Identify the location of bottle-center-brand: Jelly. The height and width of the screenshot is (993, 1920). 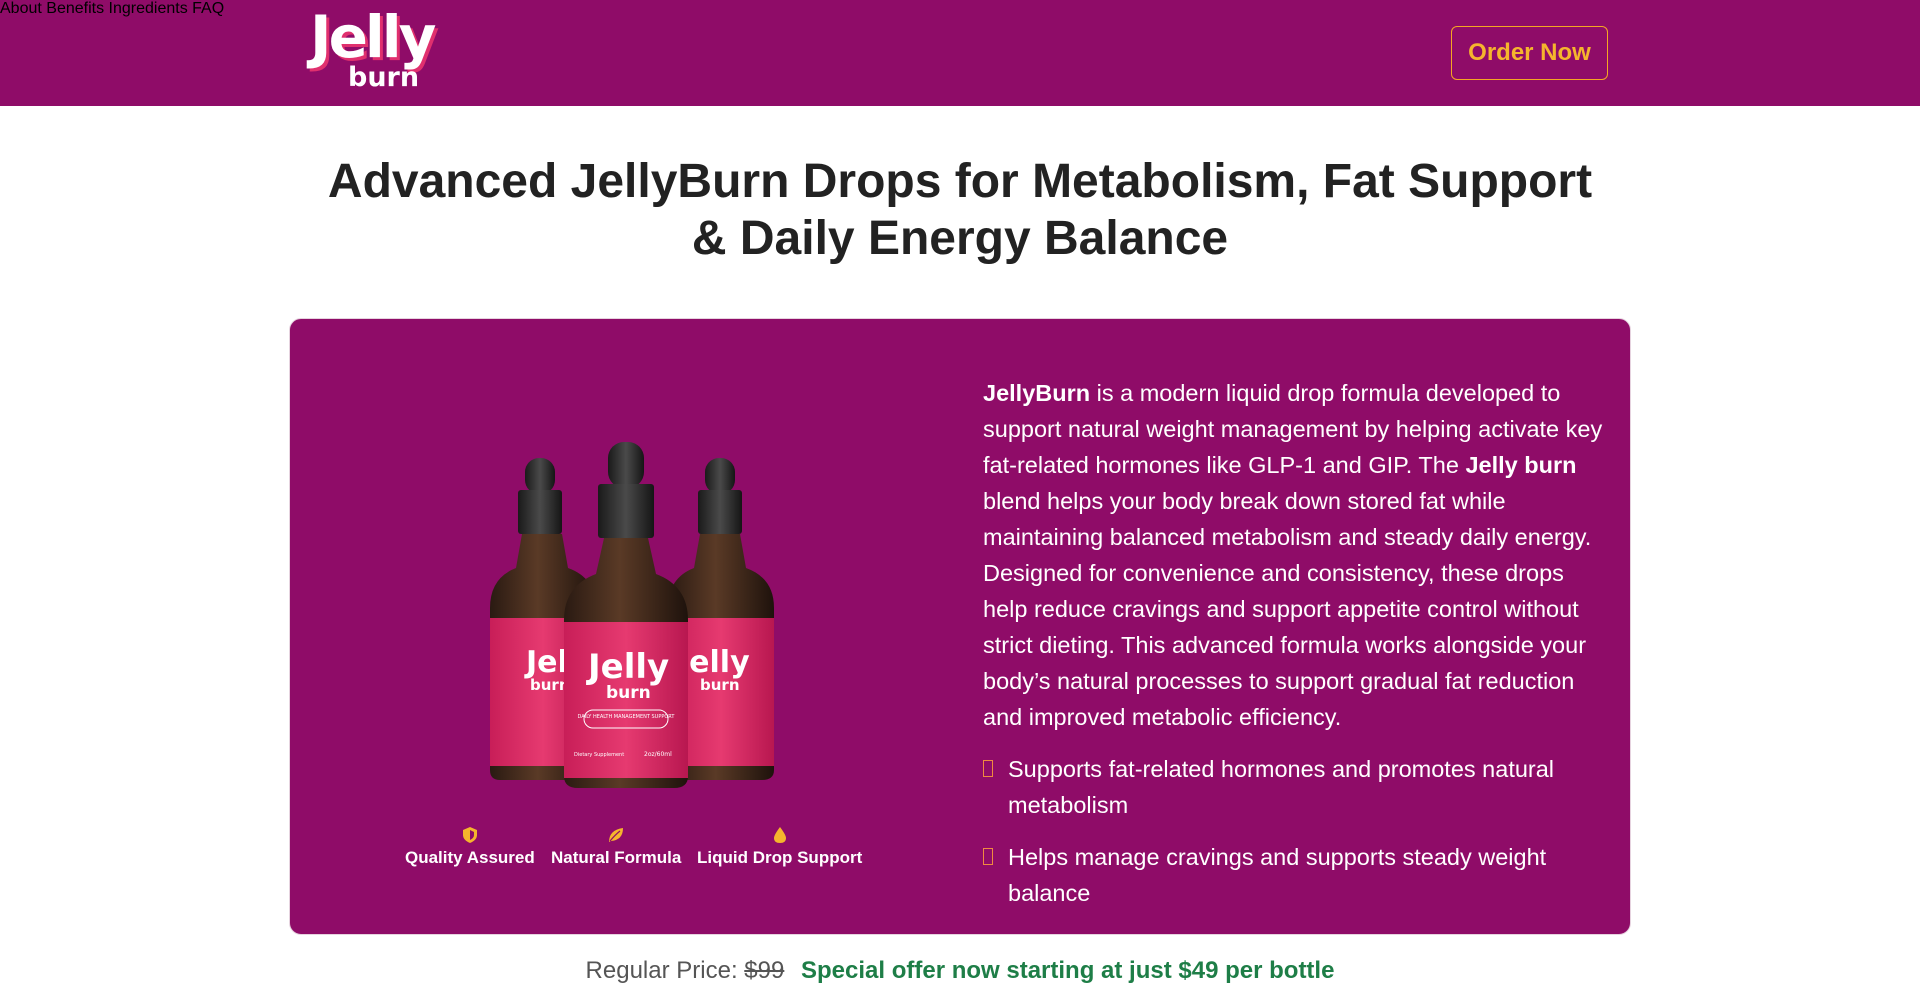
(627, 667).